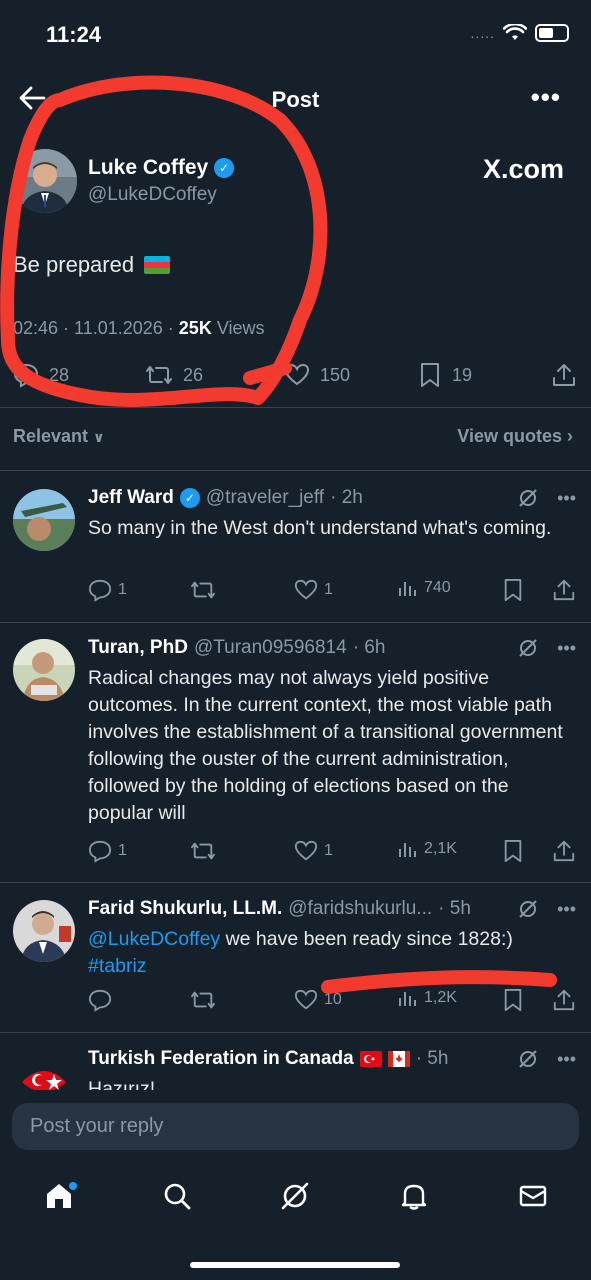 The width and height of the screenshot is (591, 1280). What do you see at coordinates (138, 648) in the screenshot?
I see `reply-author-name: Turan, PhD` at bounding box center [138, 648].